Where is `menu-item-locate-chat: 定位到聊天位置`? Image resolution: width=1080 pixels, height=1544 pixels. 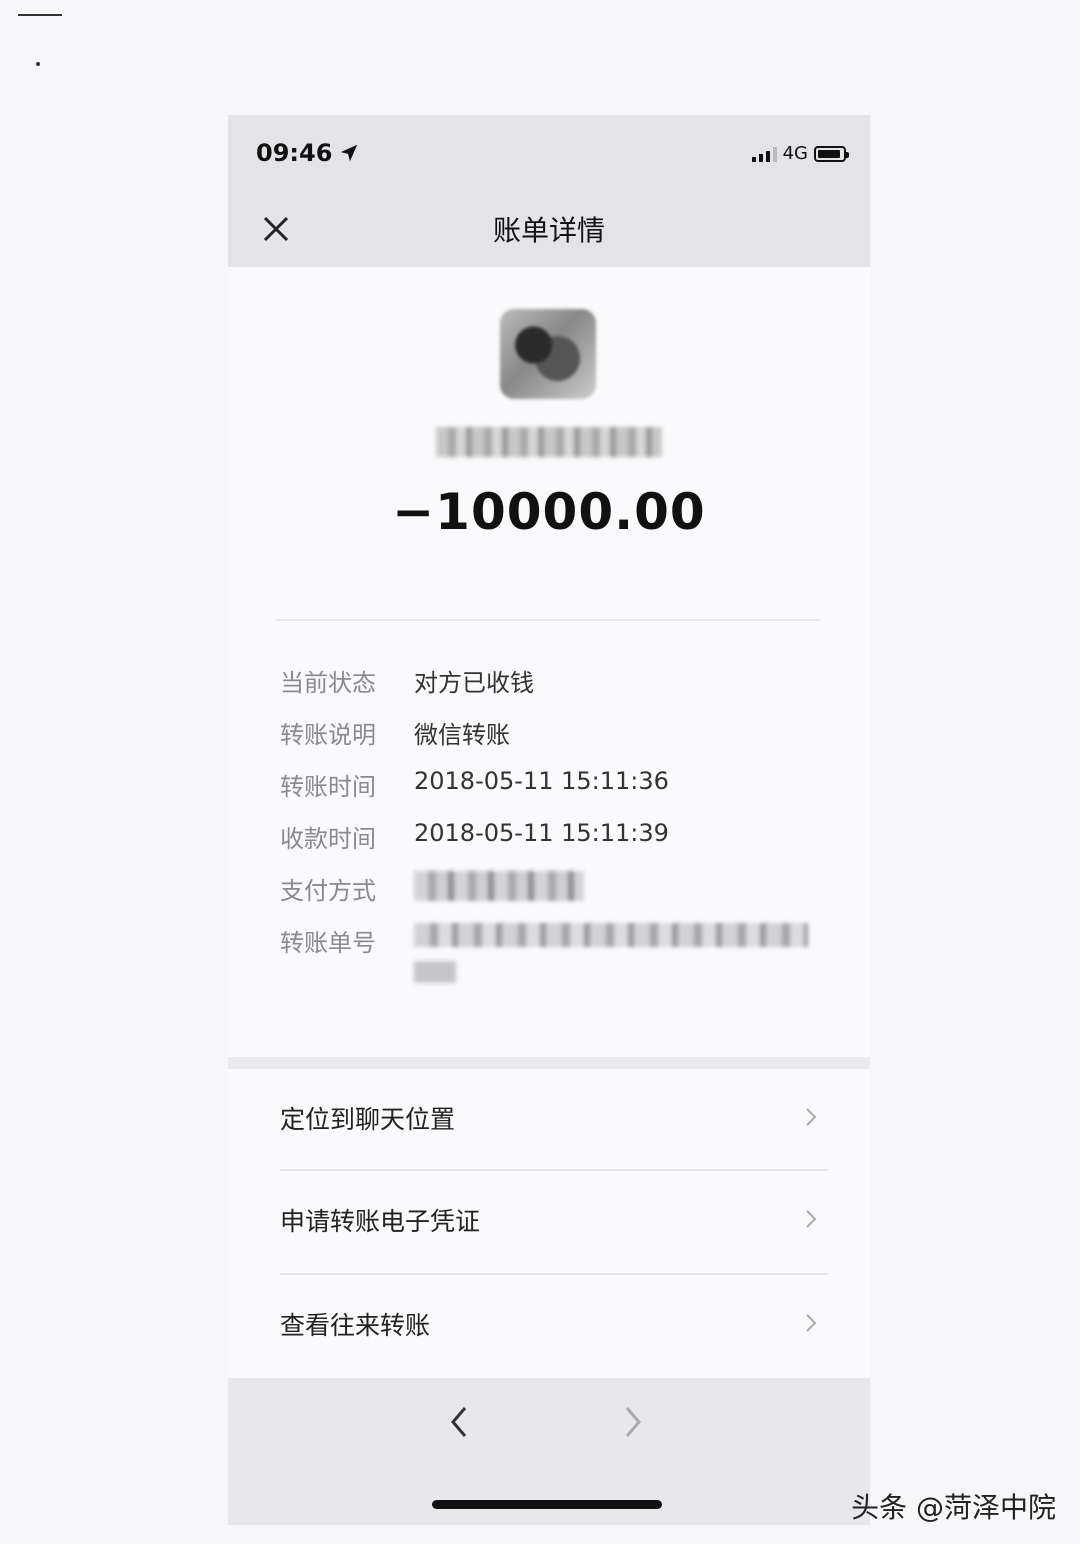
menu-item-locate-chat: 定位到聊天位置 is located at coordinates (554, 1118).